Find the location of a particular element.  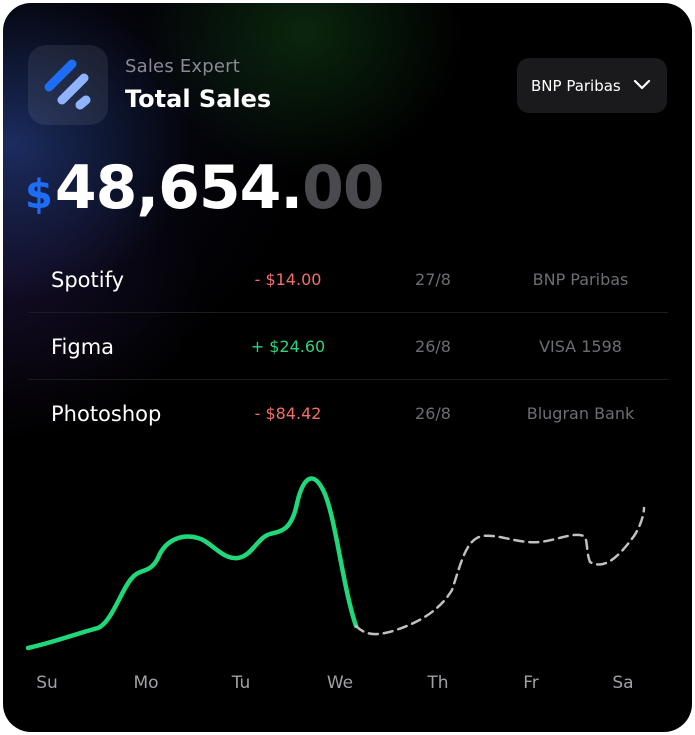

transaction-account: BNP Paribas is located at coordinates (580, 279).